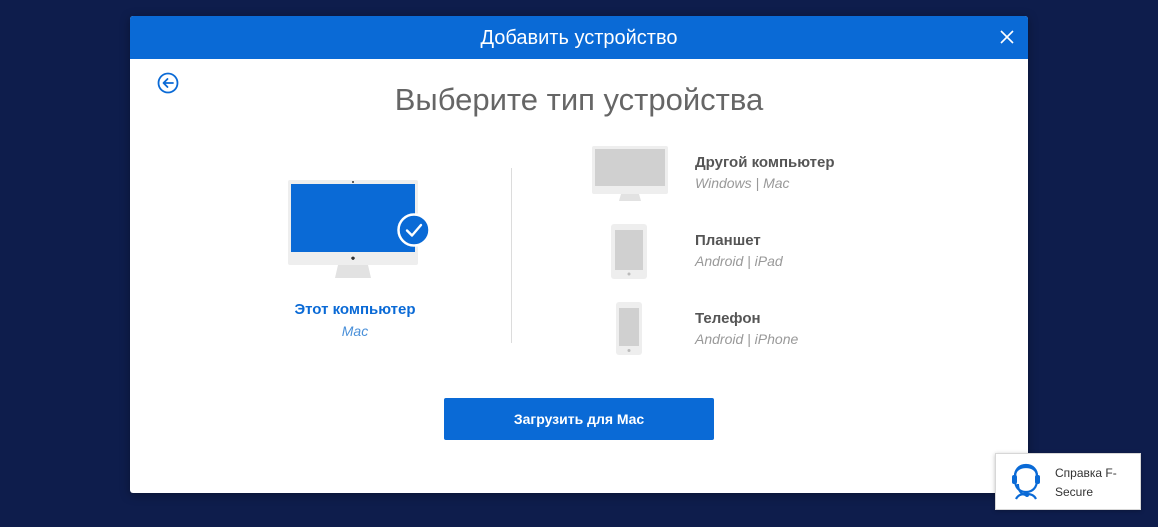  What do you see at coordinates (747, 339) in the screenshot?
I see `option-phone-sub: Android | iPhone` at bounding box center [747, 339].